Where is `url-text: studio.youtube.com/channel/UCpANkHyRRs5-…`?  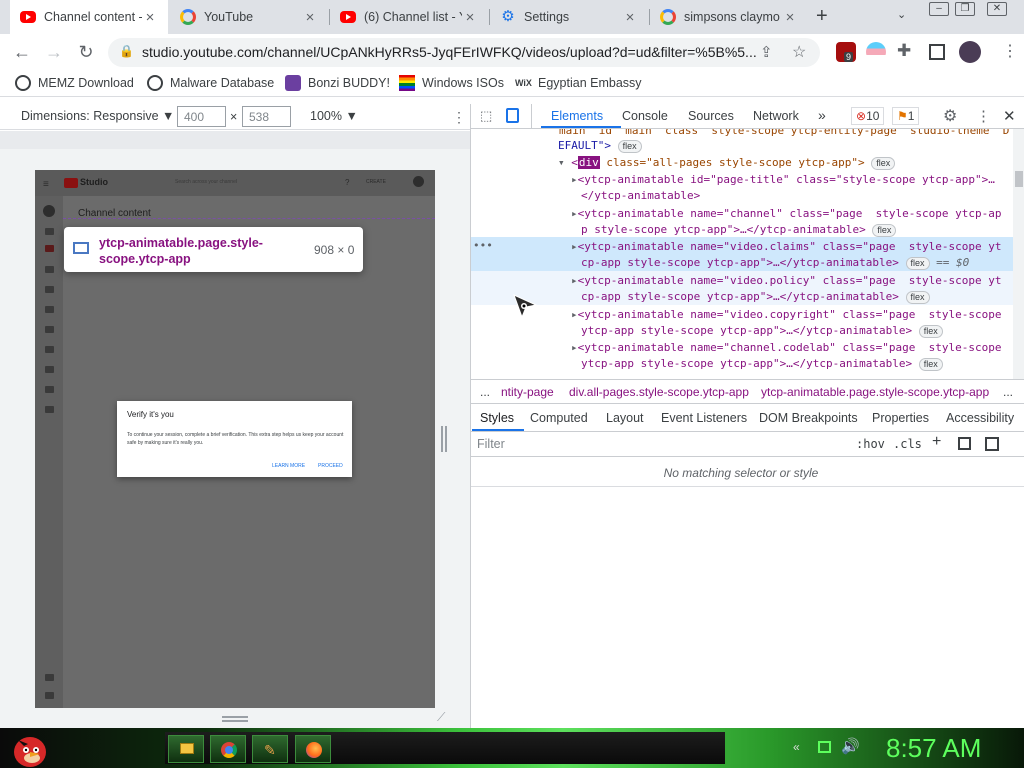 url-text: studio.youtube.com/channel/UCpANkHyRRs5-… is located at coordinates (449, 52).